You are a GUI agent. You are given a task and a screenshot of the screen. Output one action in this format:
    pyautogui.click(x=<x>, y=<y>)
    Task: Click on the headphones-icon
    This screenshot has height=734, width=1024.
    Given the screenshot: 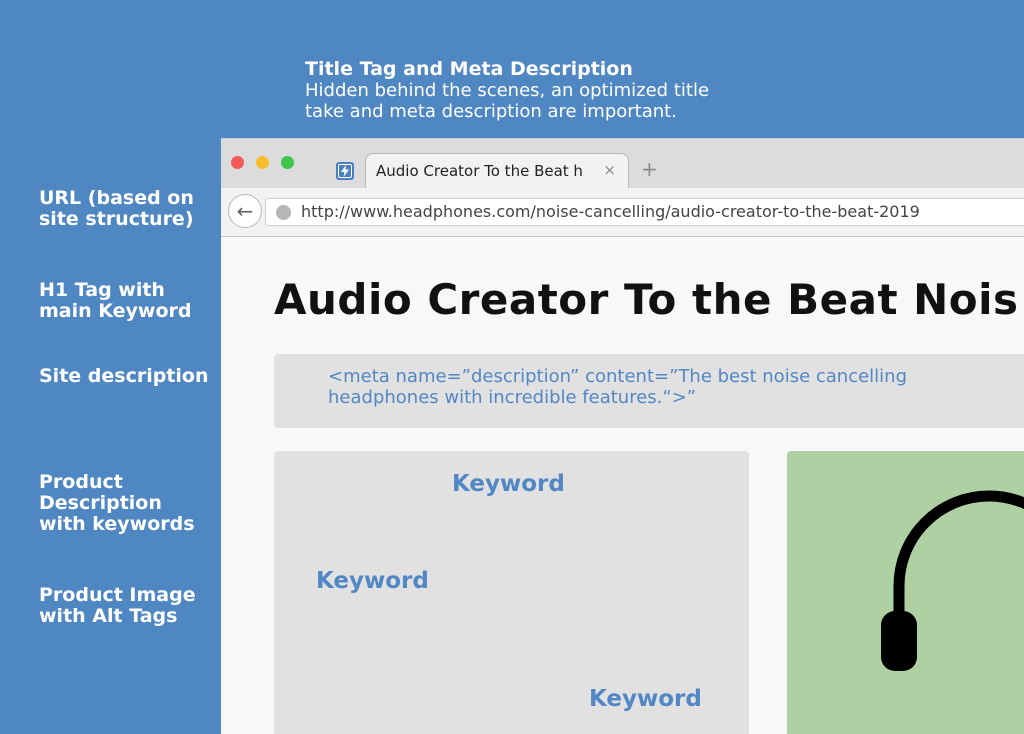 What is the action you would take?
    pyautogui.click(x=952, y=580)
    